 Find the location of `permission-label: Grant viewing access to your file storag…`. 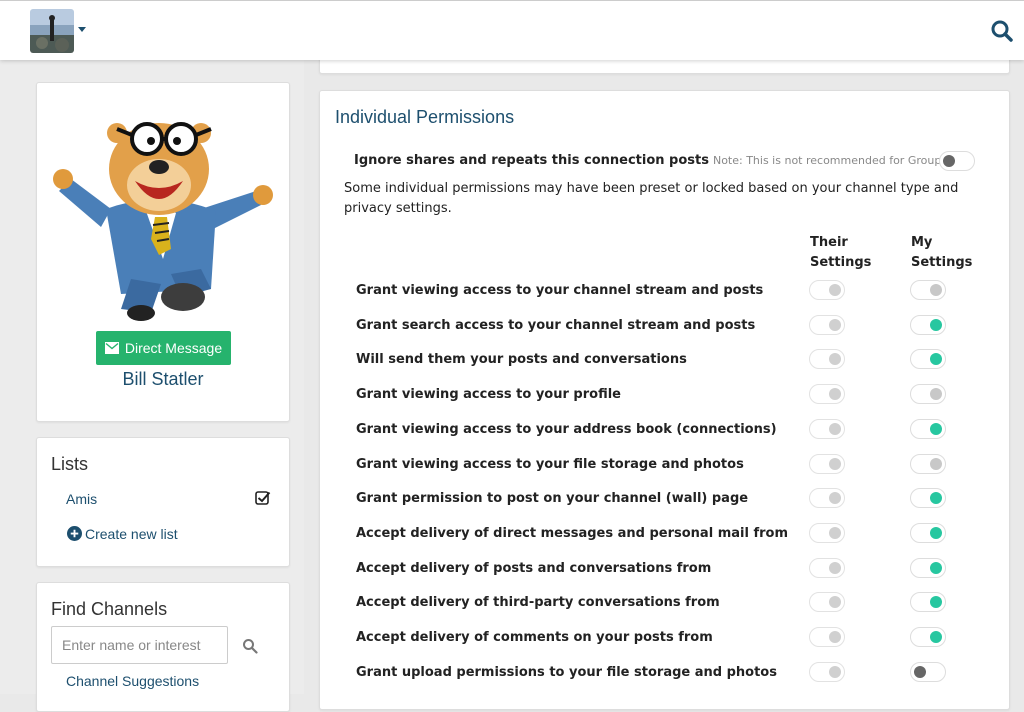

permission-label: Grant viewing access to your file storag… is located at coordinates (550, 464).